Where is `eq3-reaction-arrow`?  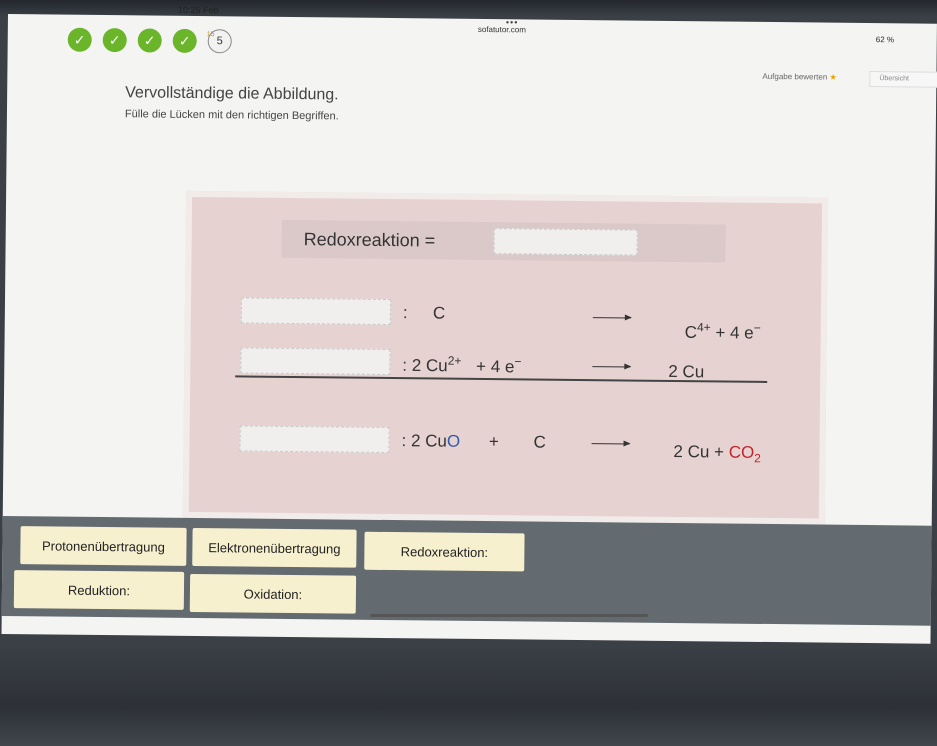
eq3-reaction-arrow is located at coordinates (610, 444).